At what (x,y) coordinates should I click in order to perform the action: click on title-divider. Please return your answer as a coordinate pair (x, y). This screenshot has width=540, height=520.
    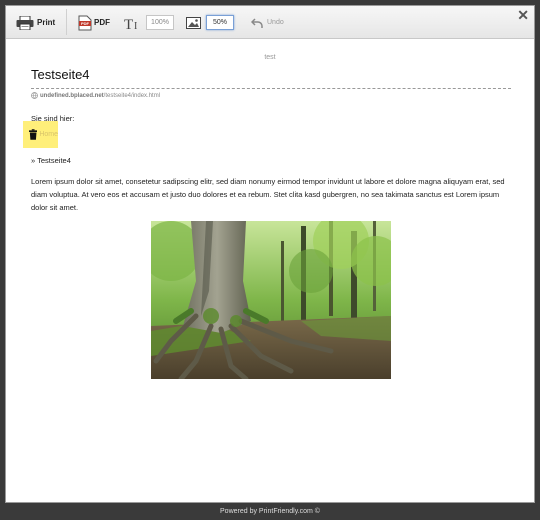
    Looking at the image, I should click on (271, 88).